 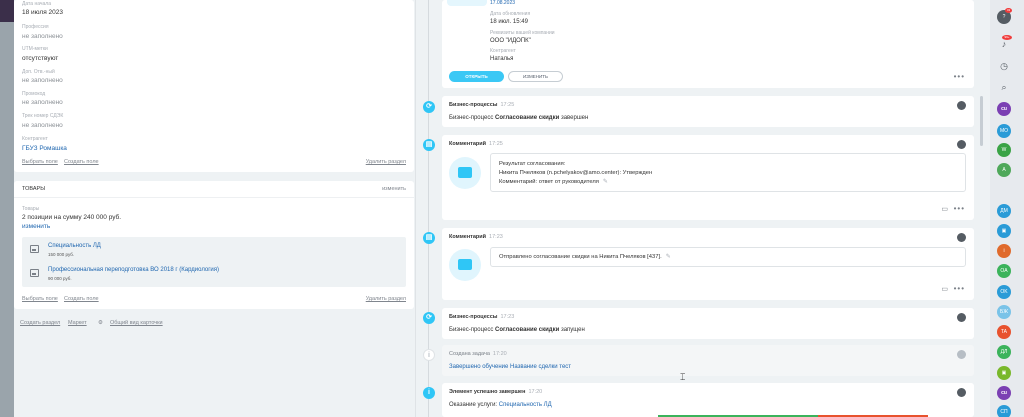 What do you see at coordinates (1004, 43) in the screenshot?
I see `bell-icon: ♪ 99+` at bounding box center [1004, 43].